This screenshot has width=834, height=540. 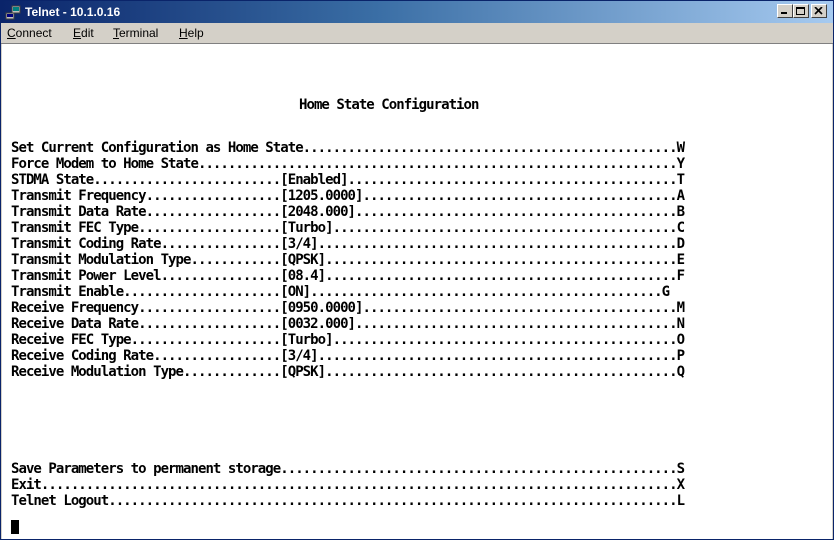 I want to click on close-button, so click(x=819, y=11).